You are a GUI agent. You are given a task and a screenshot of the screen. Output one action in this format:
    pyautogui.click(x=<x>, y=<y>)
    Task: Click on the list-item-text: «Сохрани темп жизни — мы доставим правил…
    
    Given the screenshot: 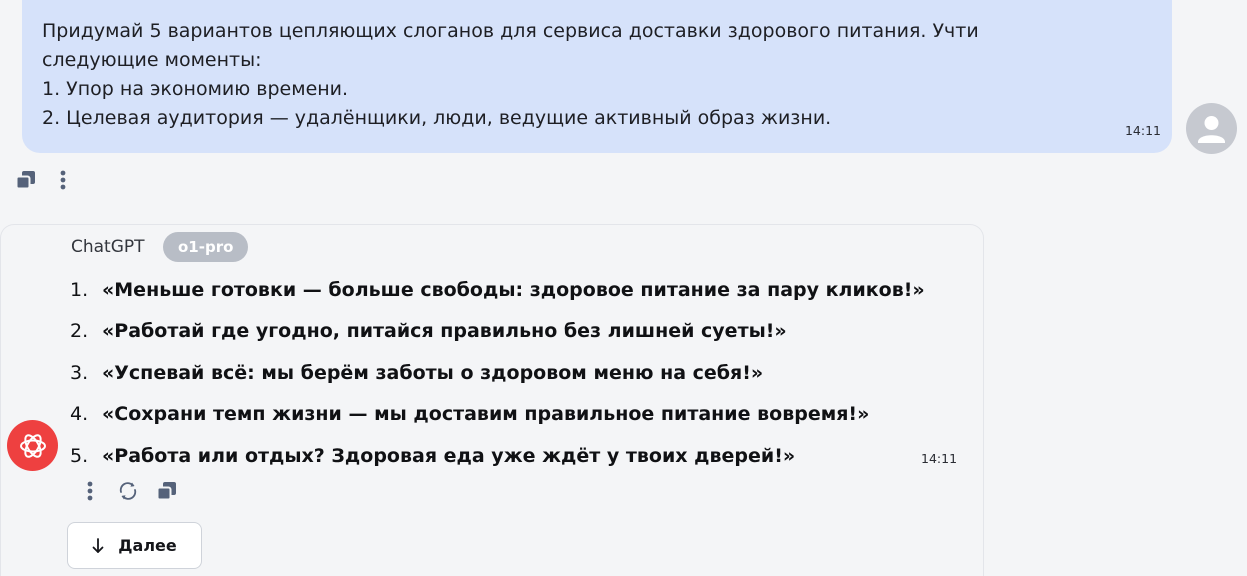 What is the action you would take?
    pyautogui.click(x=486, y=414)
    